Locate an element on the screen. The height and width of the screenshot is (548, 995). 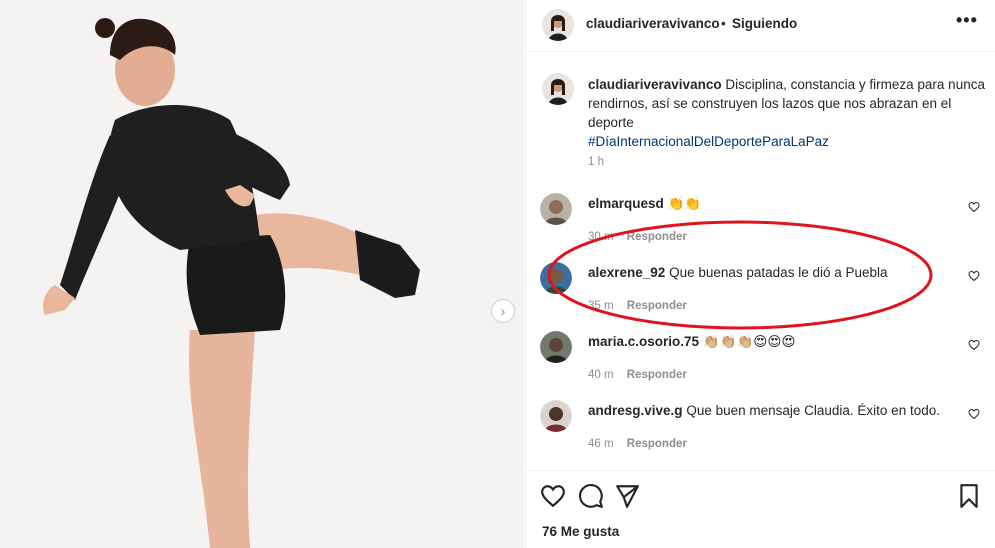
author-avatar is located at coordinates (558, 25).